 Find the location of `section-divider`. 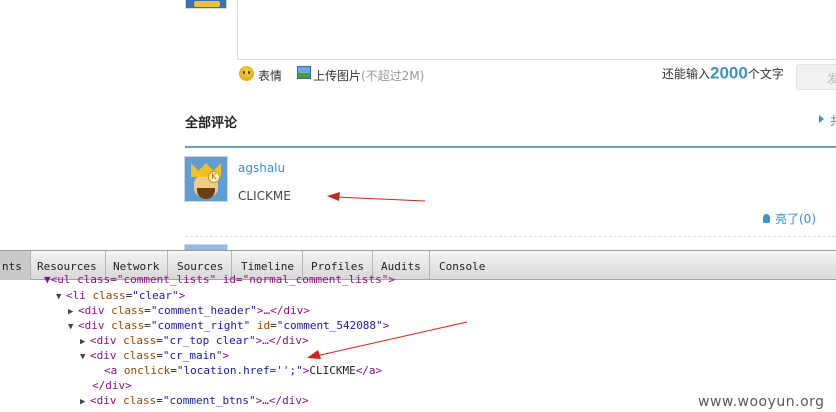

section-divider is located at coordinates (510, 147).